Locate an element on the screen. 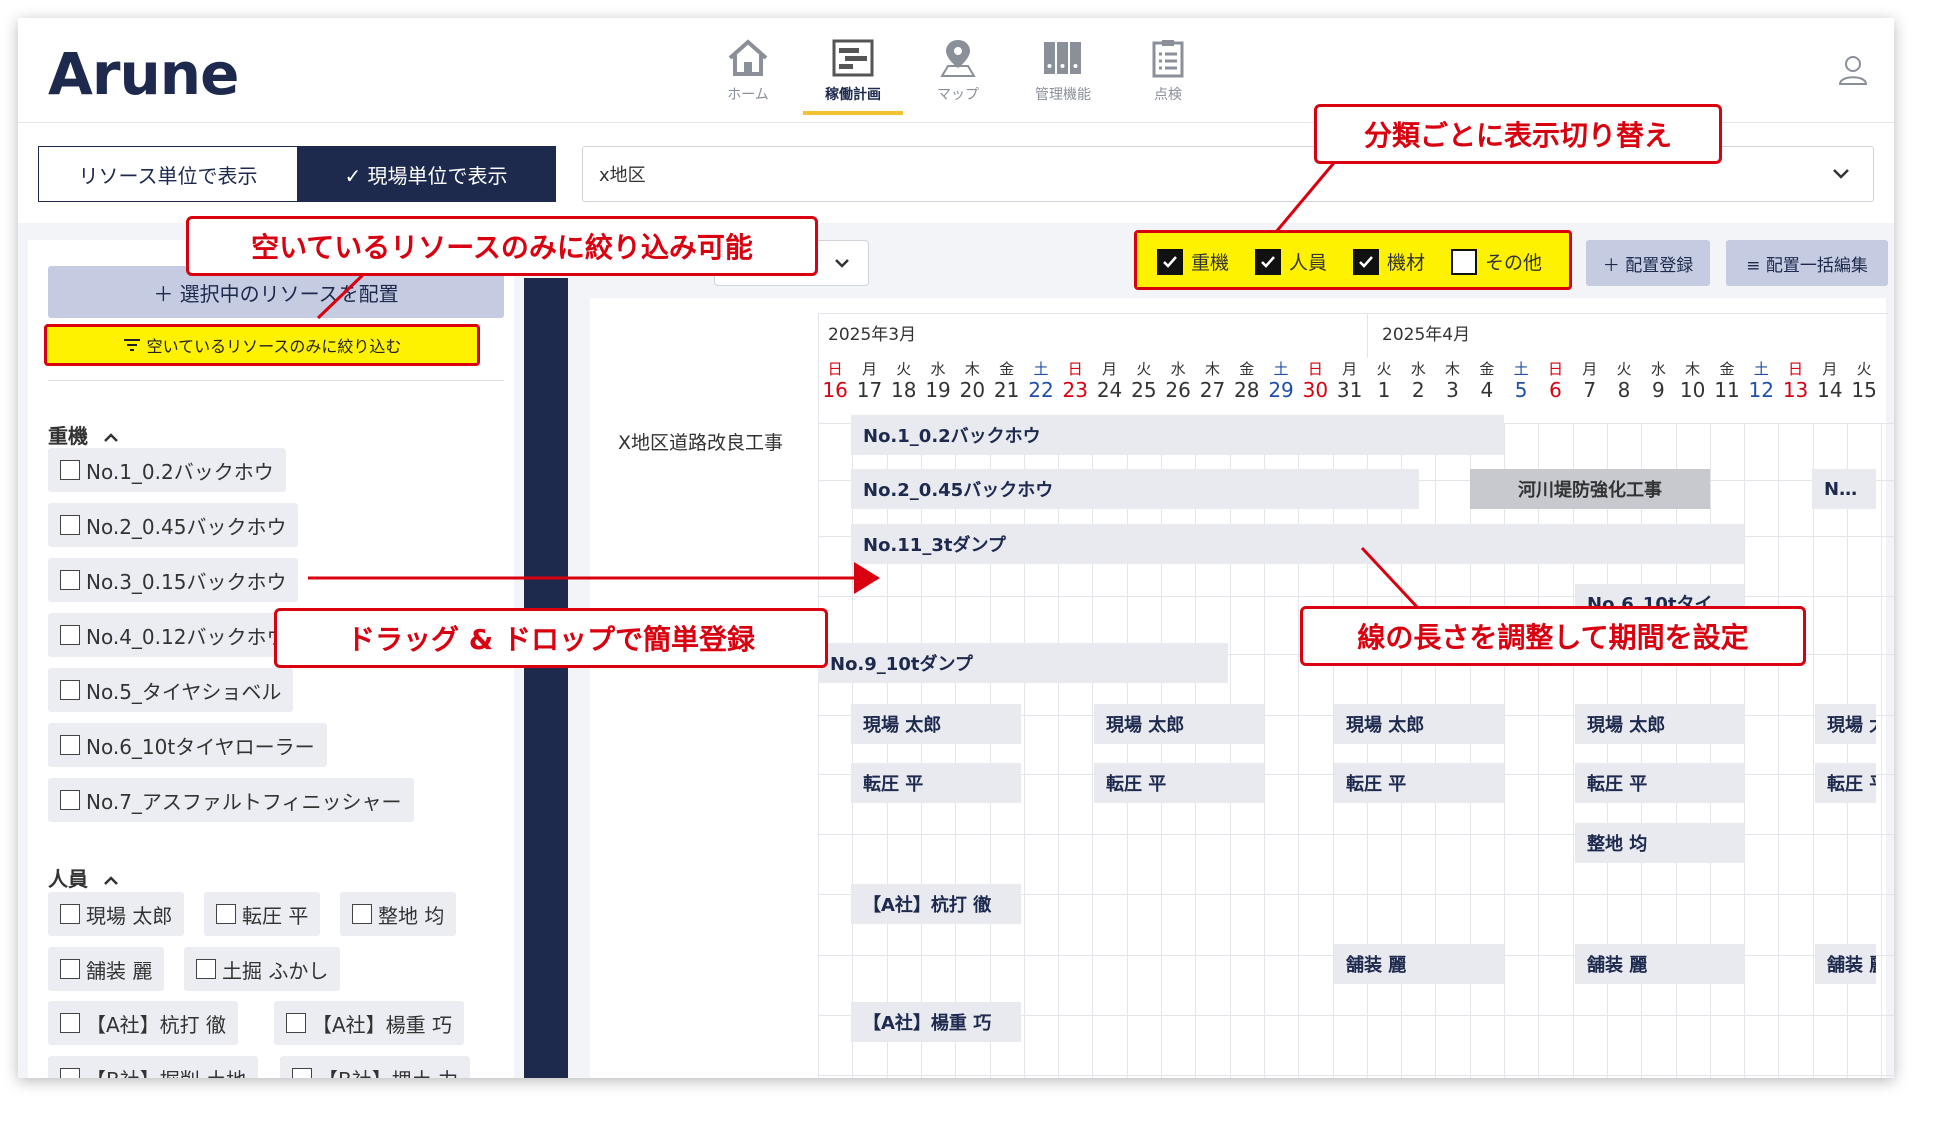  person-item: 現場 太郎 is located at coordinates (116, 914).